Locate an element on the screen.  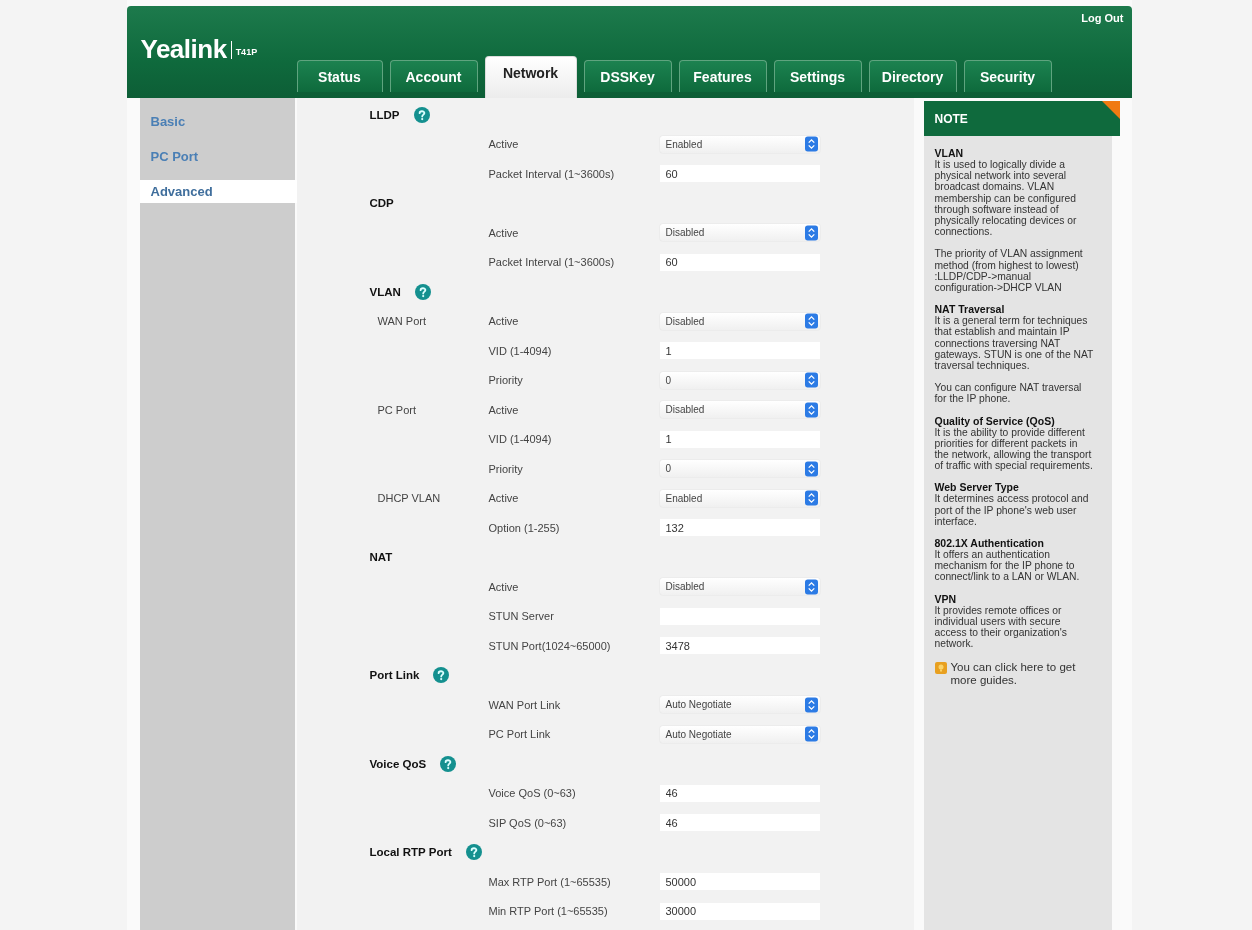
note-heading: NAT Traversal is located at coordinates (970, 310).